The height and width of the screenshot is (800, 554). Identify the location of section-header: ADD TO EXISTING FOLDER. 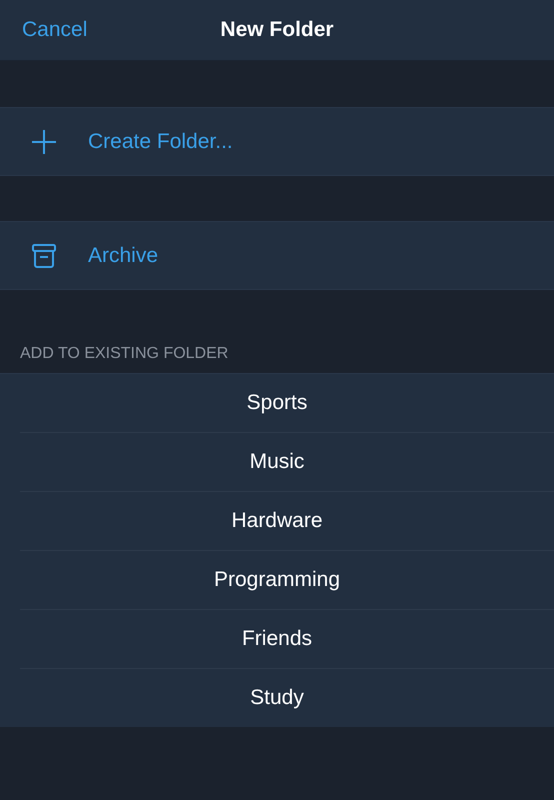
(124, 354).